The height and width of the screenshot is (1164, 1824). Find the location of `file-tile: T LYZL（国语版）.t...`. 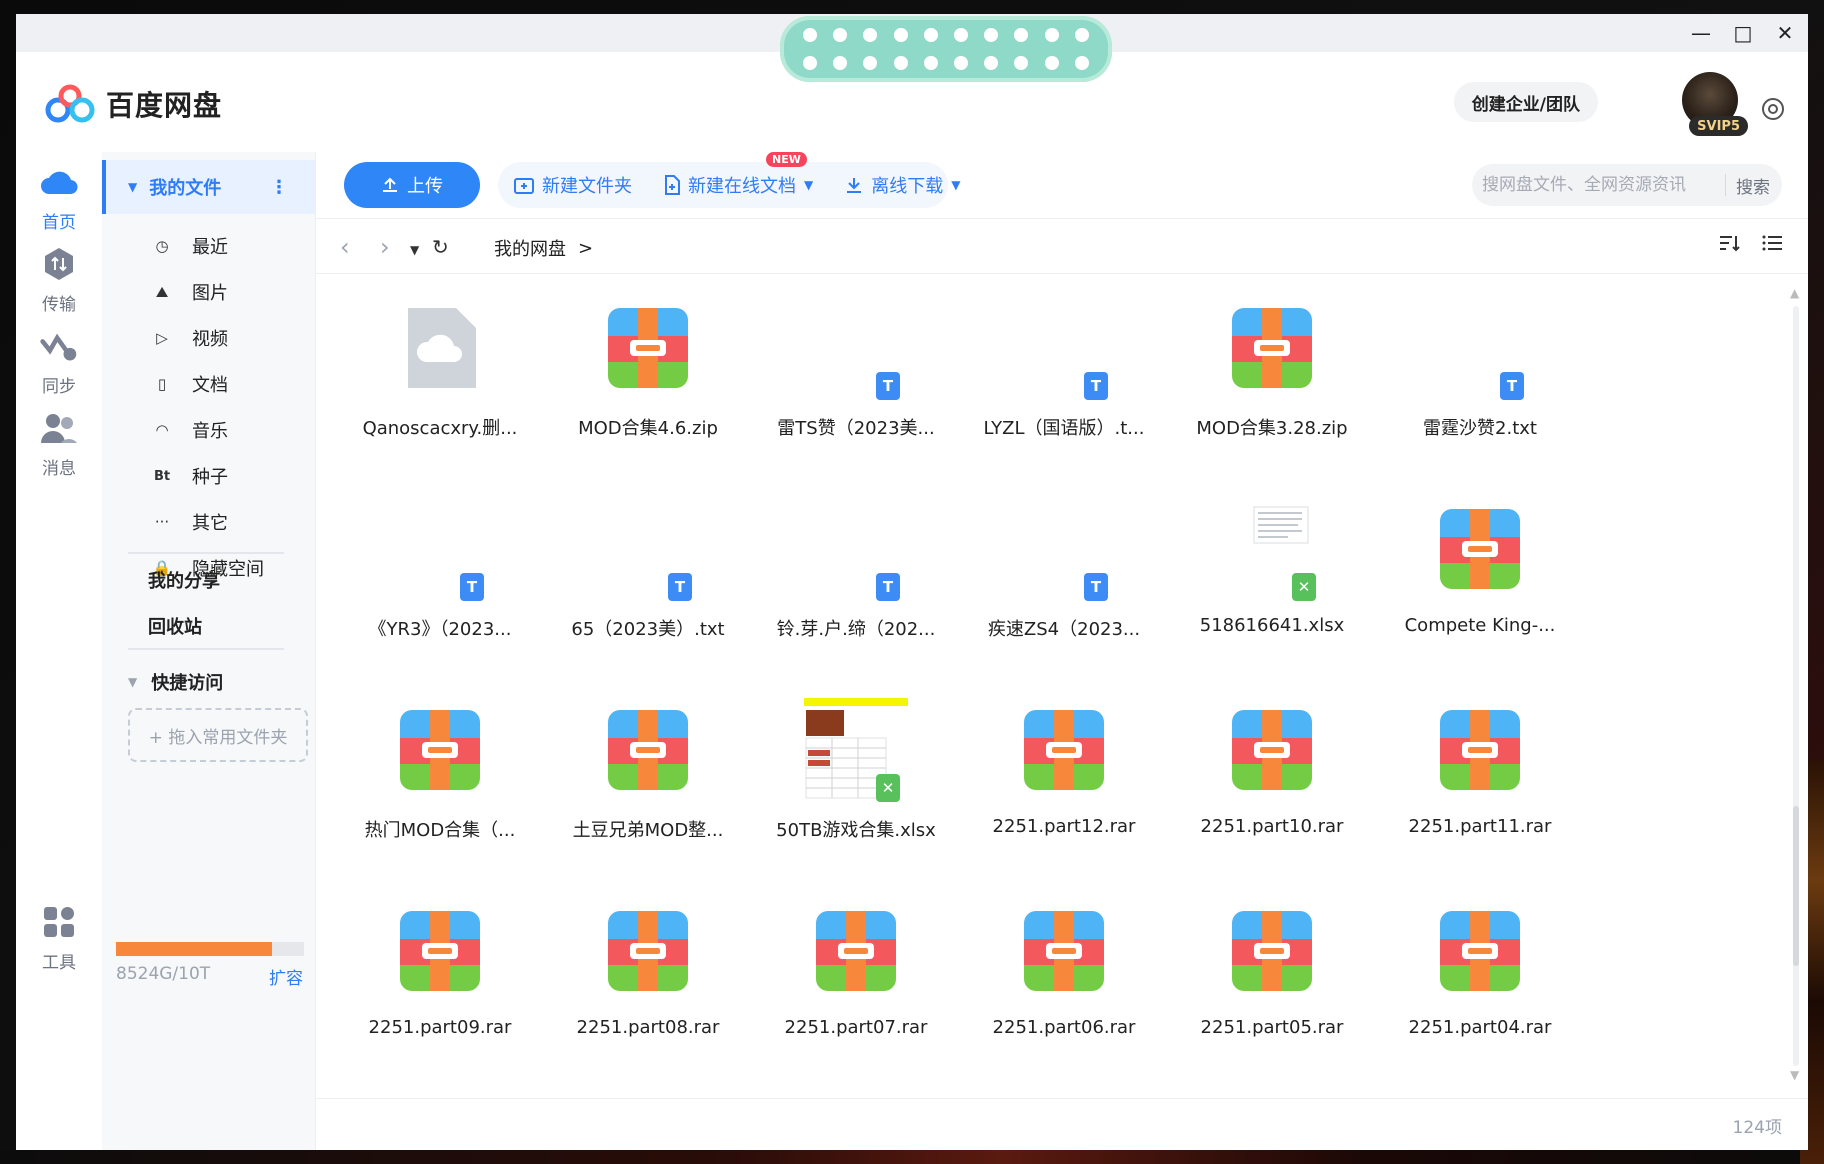

file-tile: T LYZL（国语版）.t... is located at coordinates (1064, 392).